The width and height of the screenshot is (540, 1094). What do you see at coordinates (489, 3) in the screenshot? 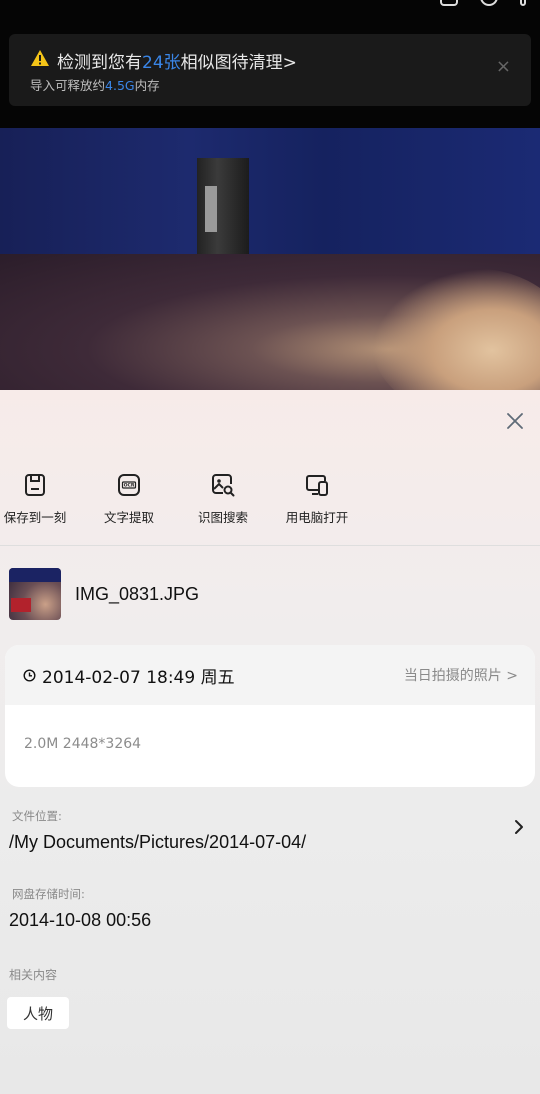
I see `bookmark-icon` at bounding box center [489, 3].